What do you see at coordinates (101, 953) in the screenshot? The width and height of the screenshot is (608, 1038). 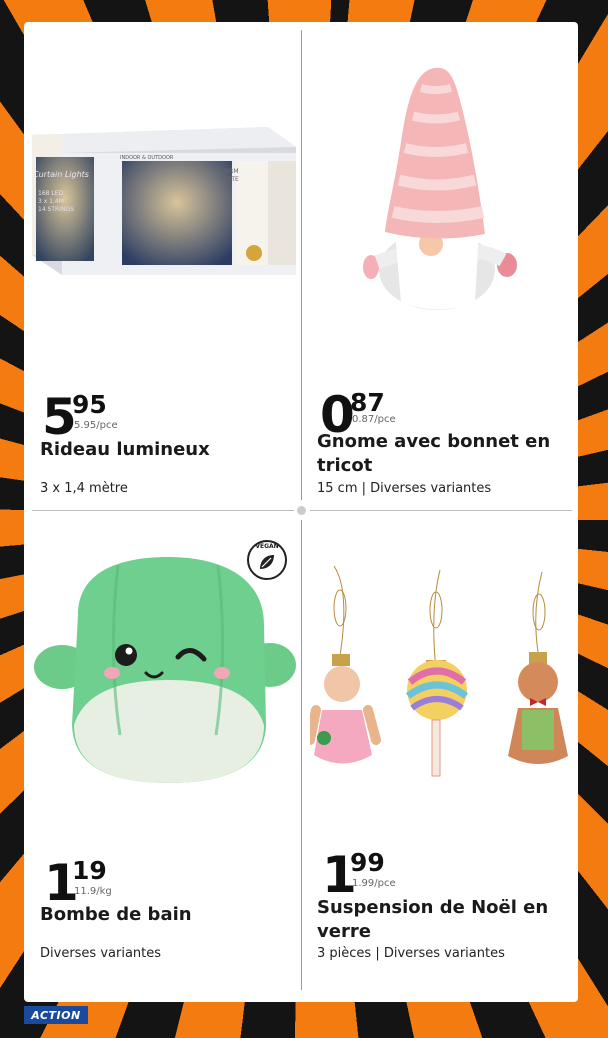 I see `product-subtitle-bombe: Diverses variantes` at bounding box center [101, 953].